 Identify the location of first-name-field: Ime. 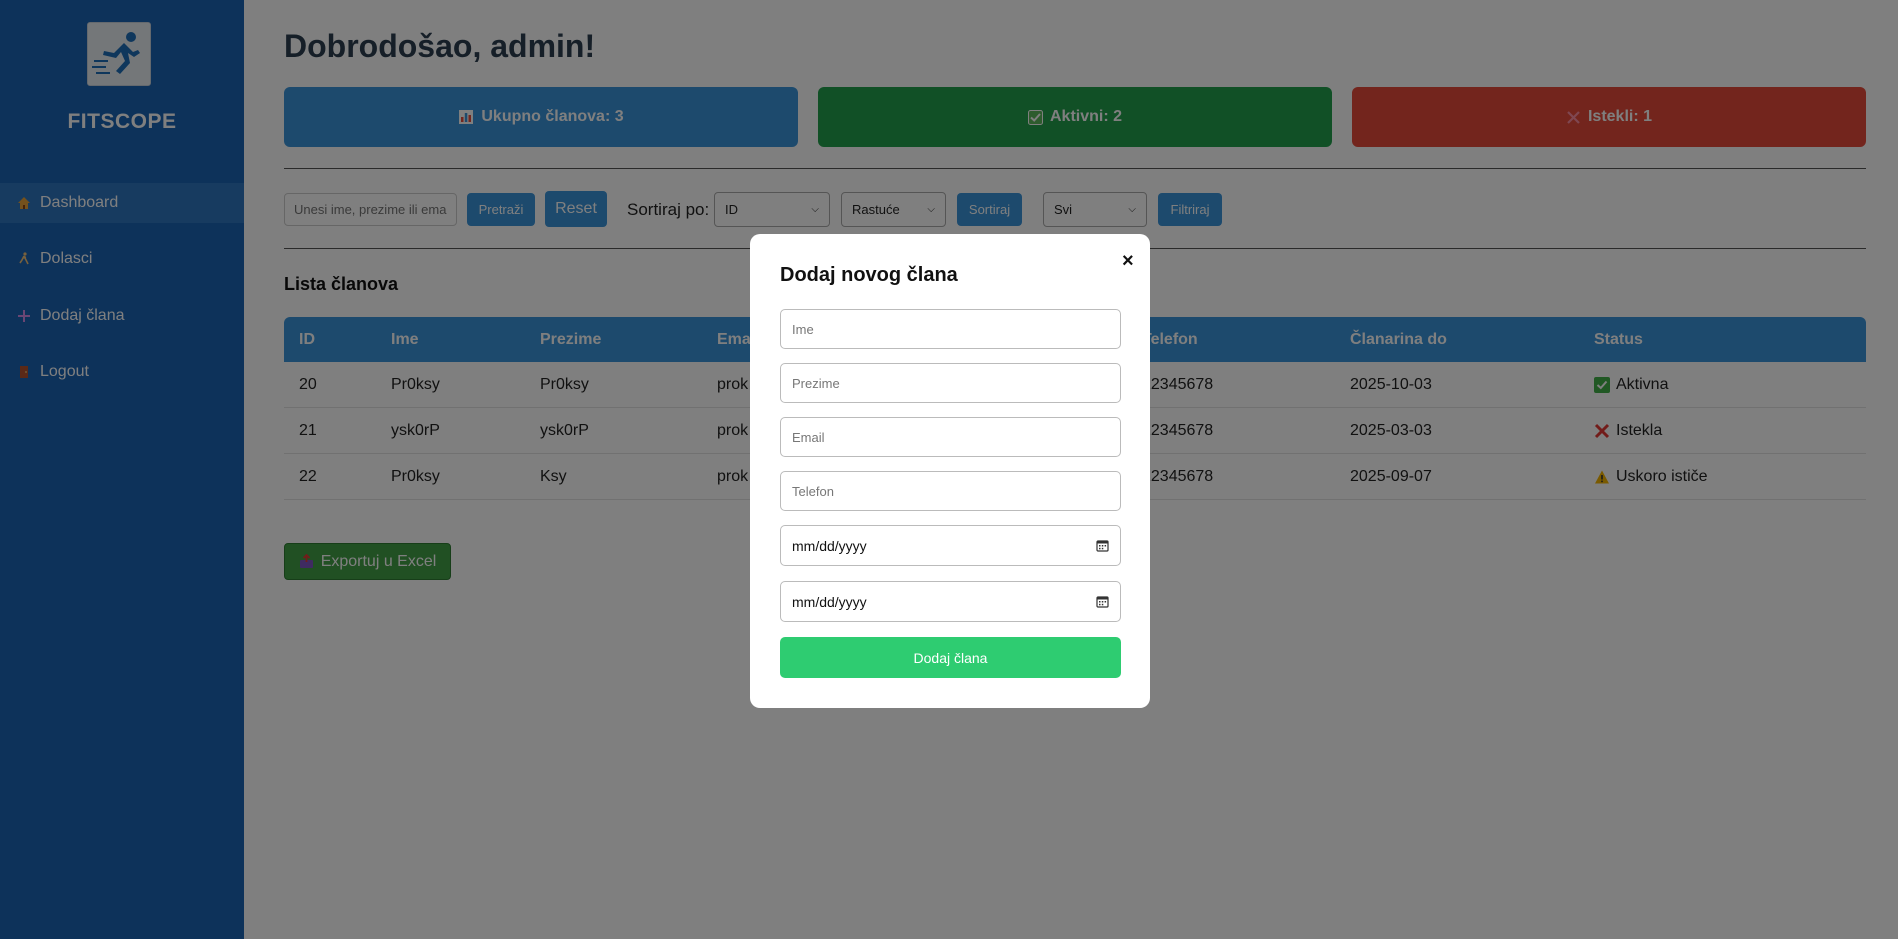
(950, 329).